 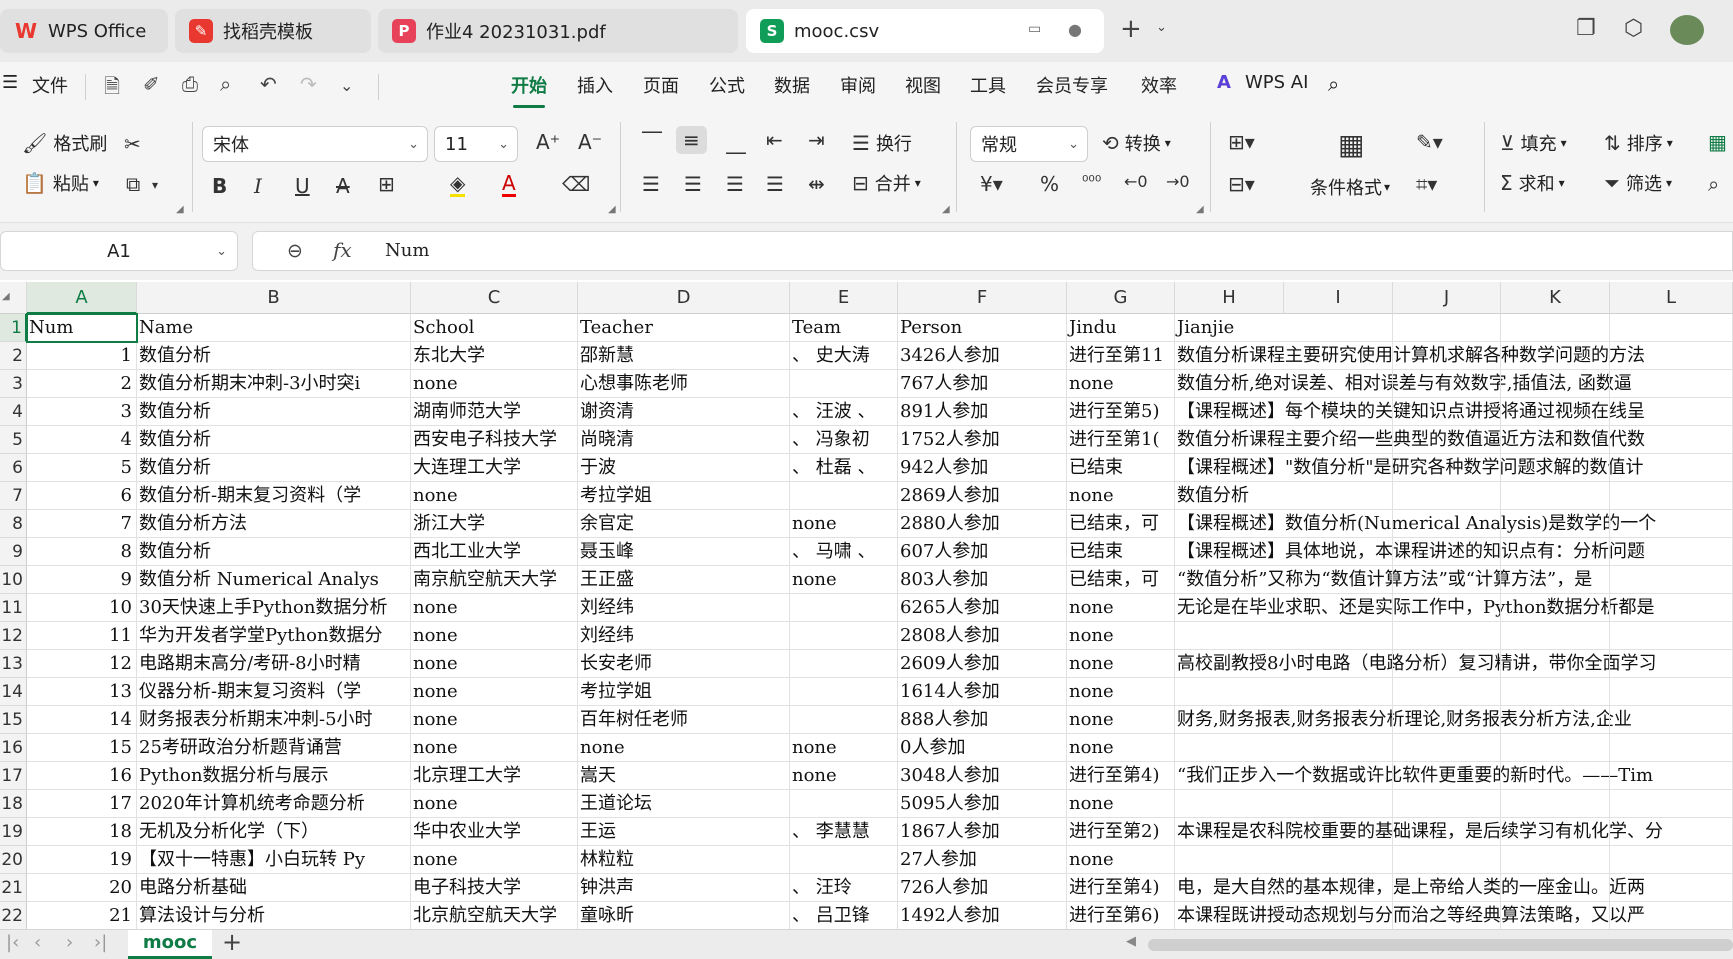 I want to click on table-cell: 8, so click(x=82, y=552).